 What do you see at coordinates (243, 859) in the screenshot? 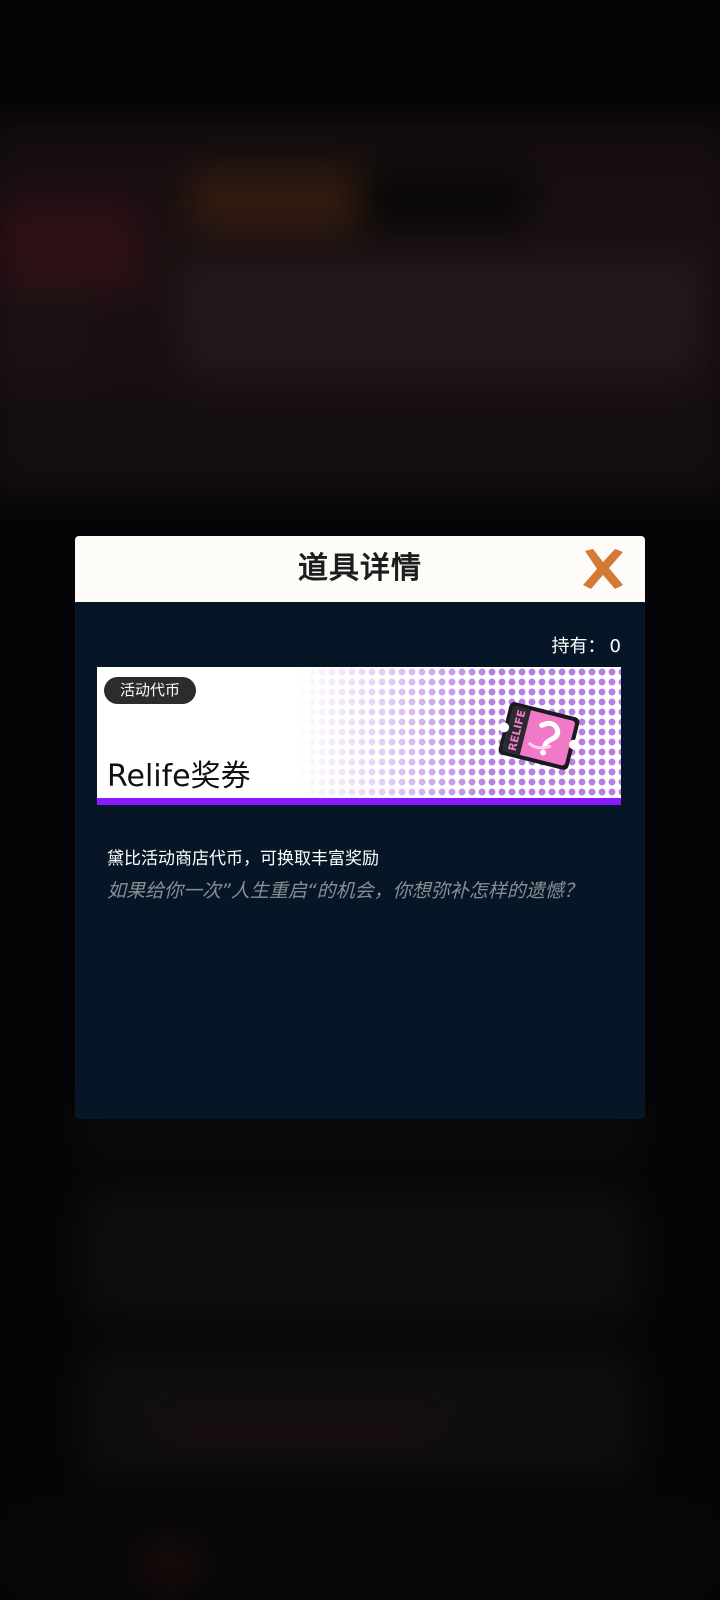
I see `item-description: 黛比活动商店代币，可换取丰富奖励` at bounding box center [243, 859].